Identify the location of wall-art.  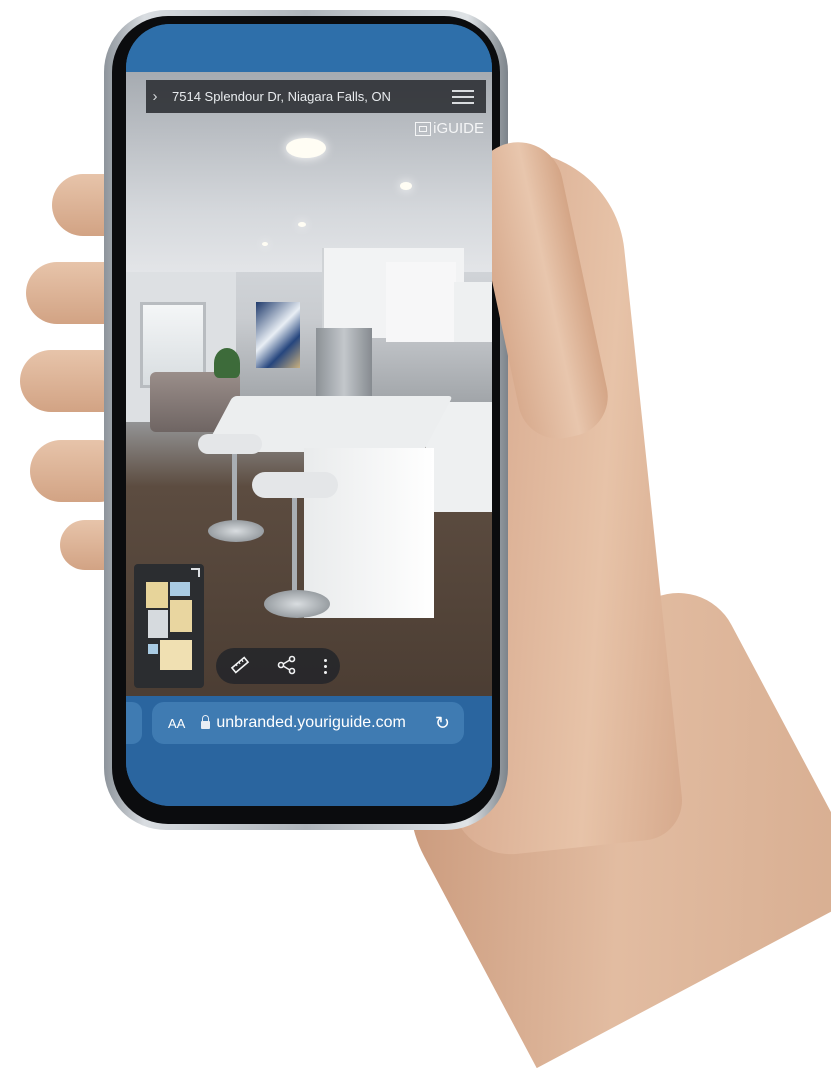
(278, 335).